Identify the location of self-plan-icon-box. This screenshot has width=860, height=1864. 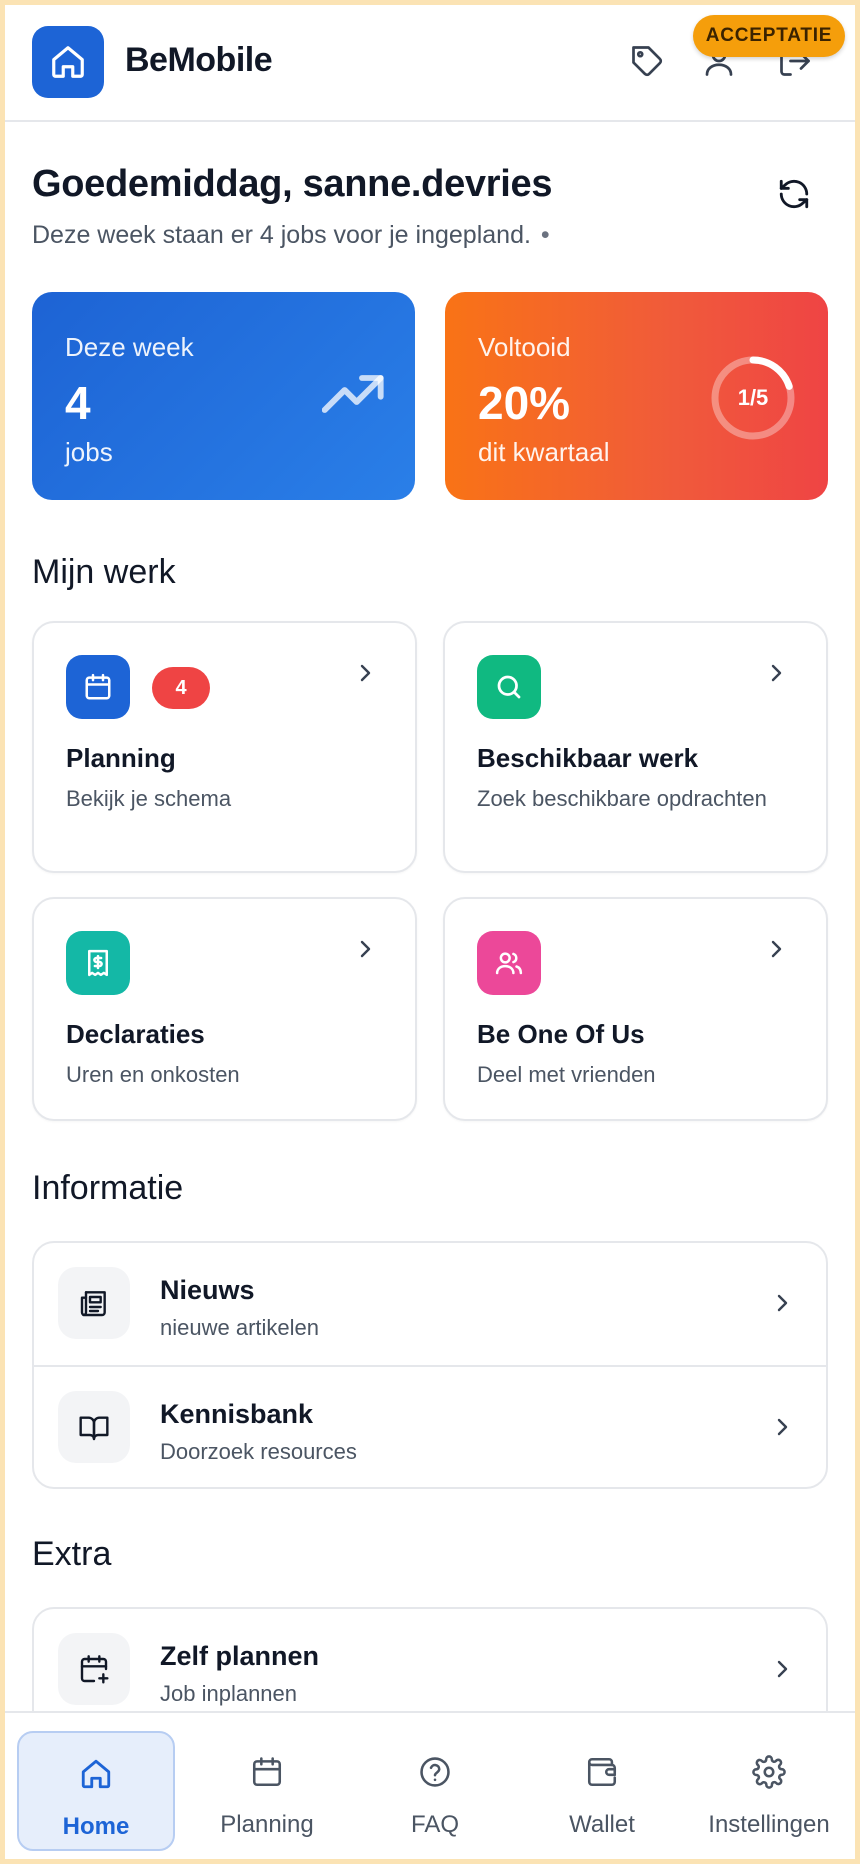
(94, 1669).